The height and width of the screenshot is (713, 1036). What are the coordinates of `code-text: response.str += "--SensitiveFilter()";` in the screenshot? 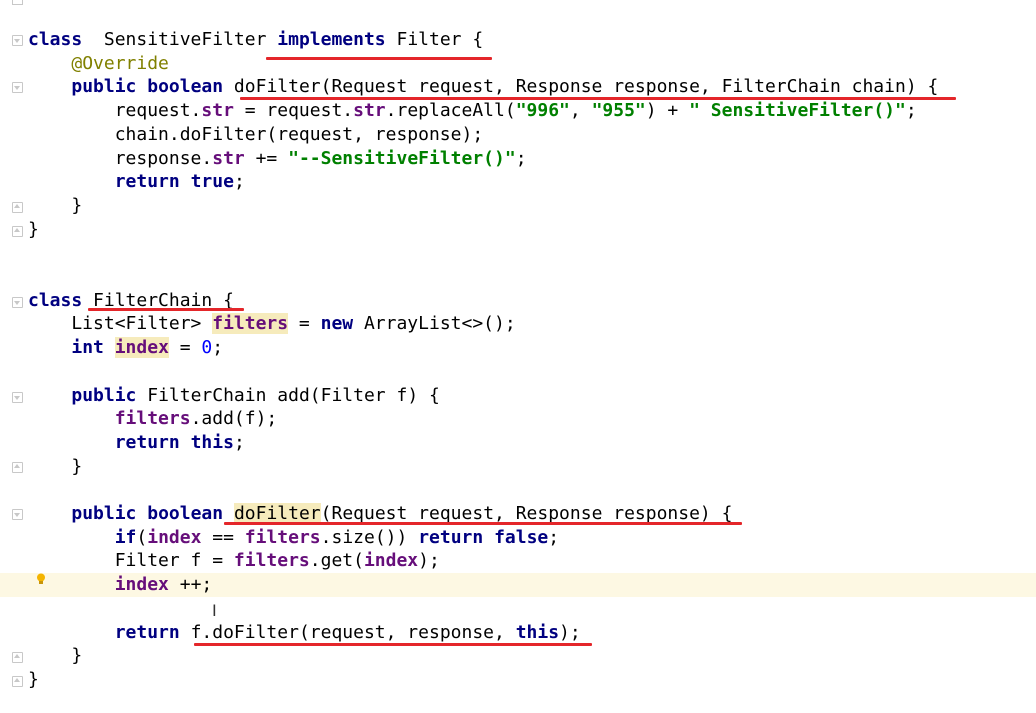 It's located at (277, 159).